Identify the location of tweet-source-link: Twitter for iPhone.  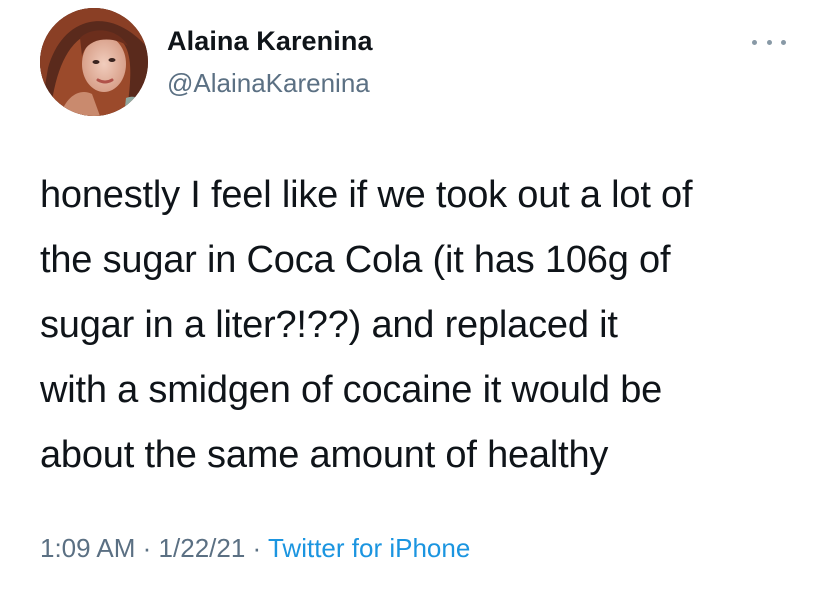
(369, 548).